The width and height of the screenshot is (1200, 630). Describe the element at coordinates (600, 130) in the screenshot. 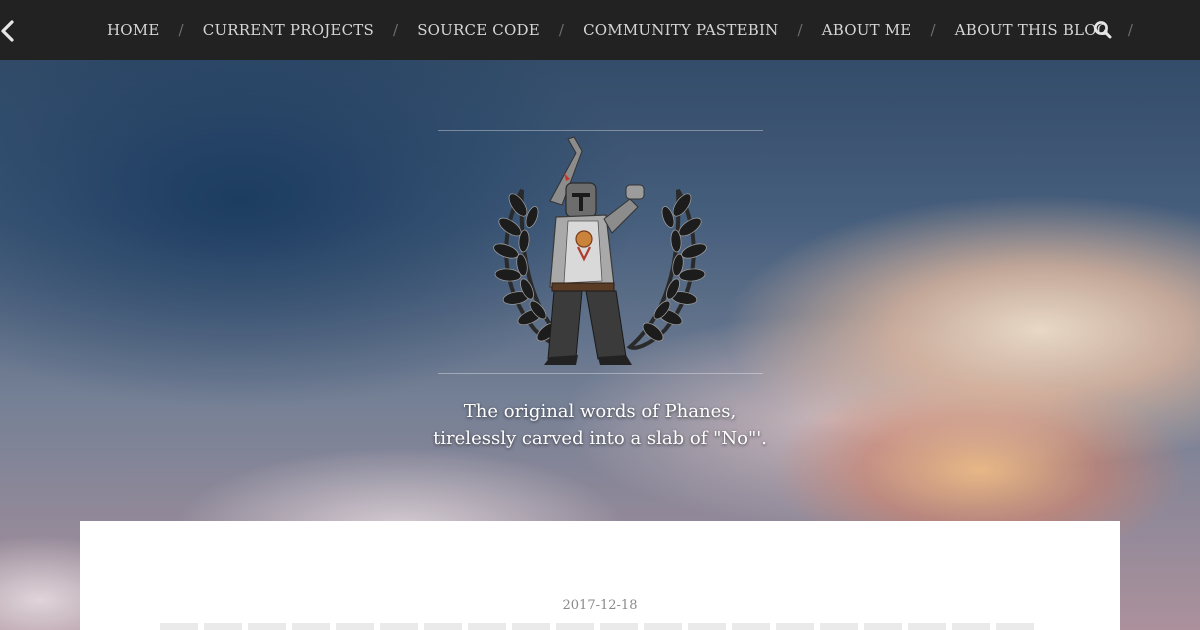

I see `logo-top-rule` at that location.